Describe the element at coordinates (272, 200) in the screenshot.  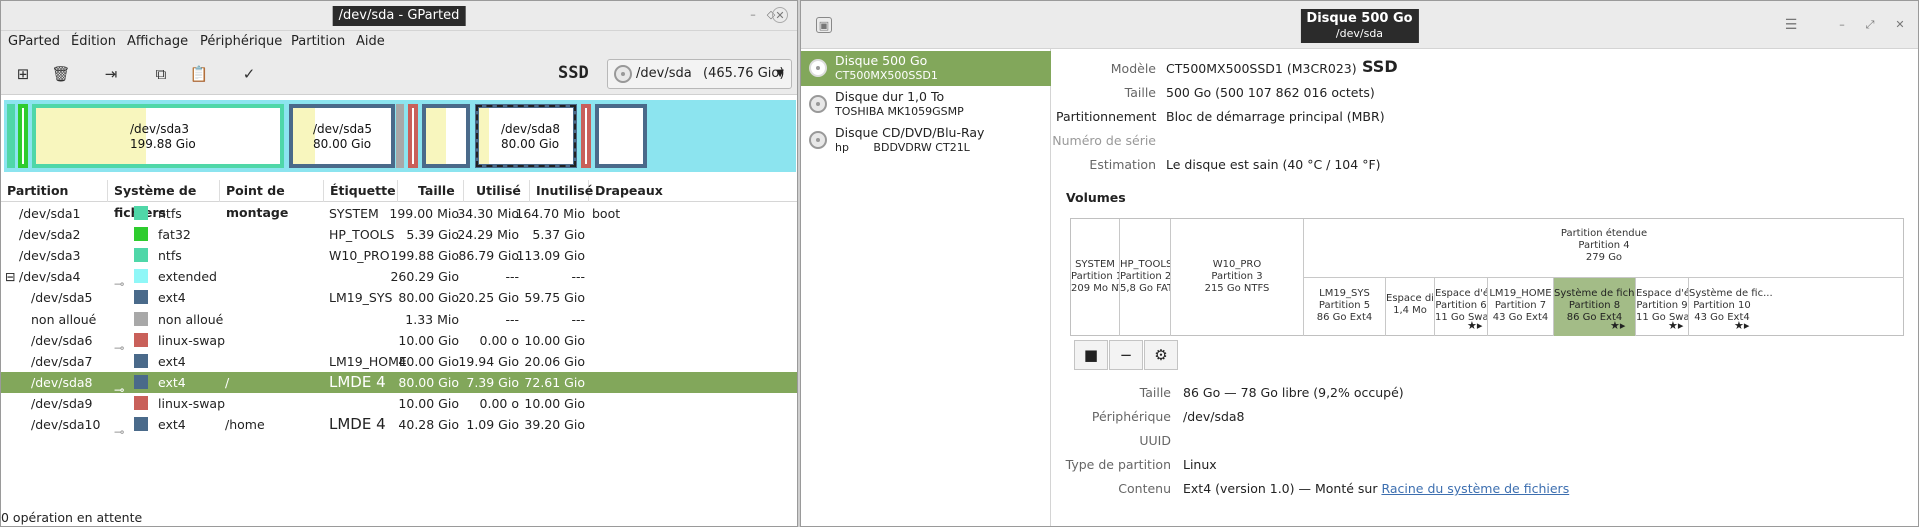
I see `col-mountpoint: Point de montage` at that location.